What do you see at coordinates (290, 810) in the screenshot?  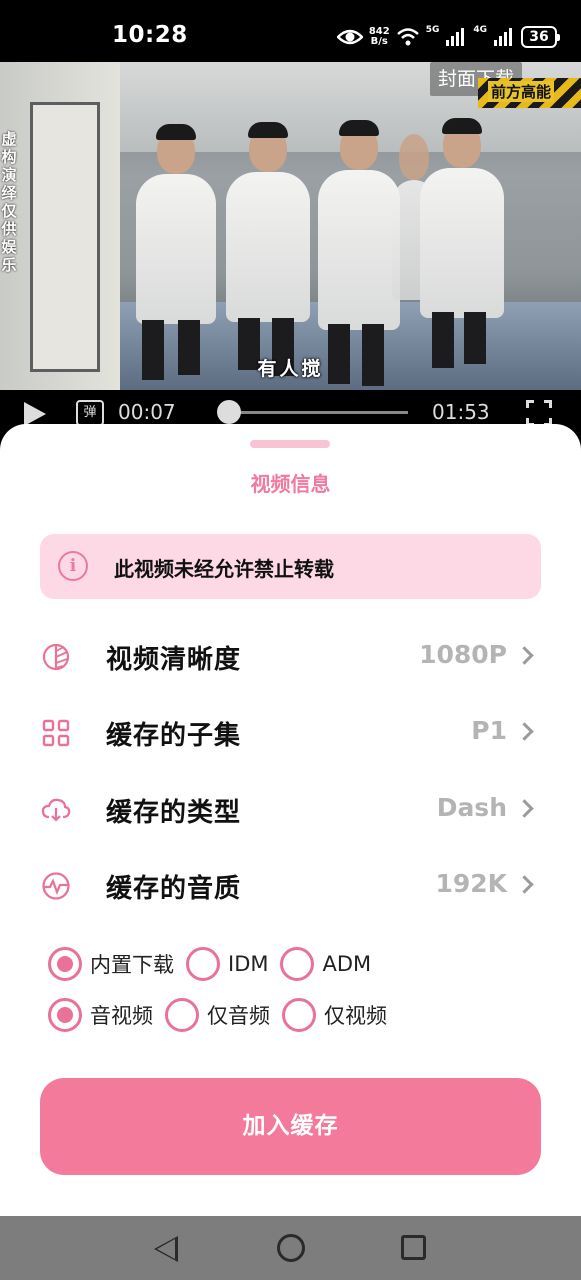 I see `setting-type: 缓存的类型 Dash` at bounding box center [290, 810].